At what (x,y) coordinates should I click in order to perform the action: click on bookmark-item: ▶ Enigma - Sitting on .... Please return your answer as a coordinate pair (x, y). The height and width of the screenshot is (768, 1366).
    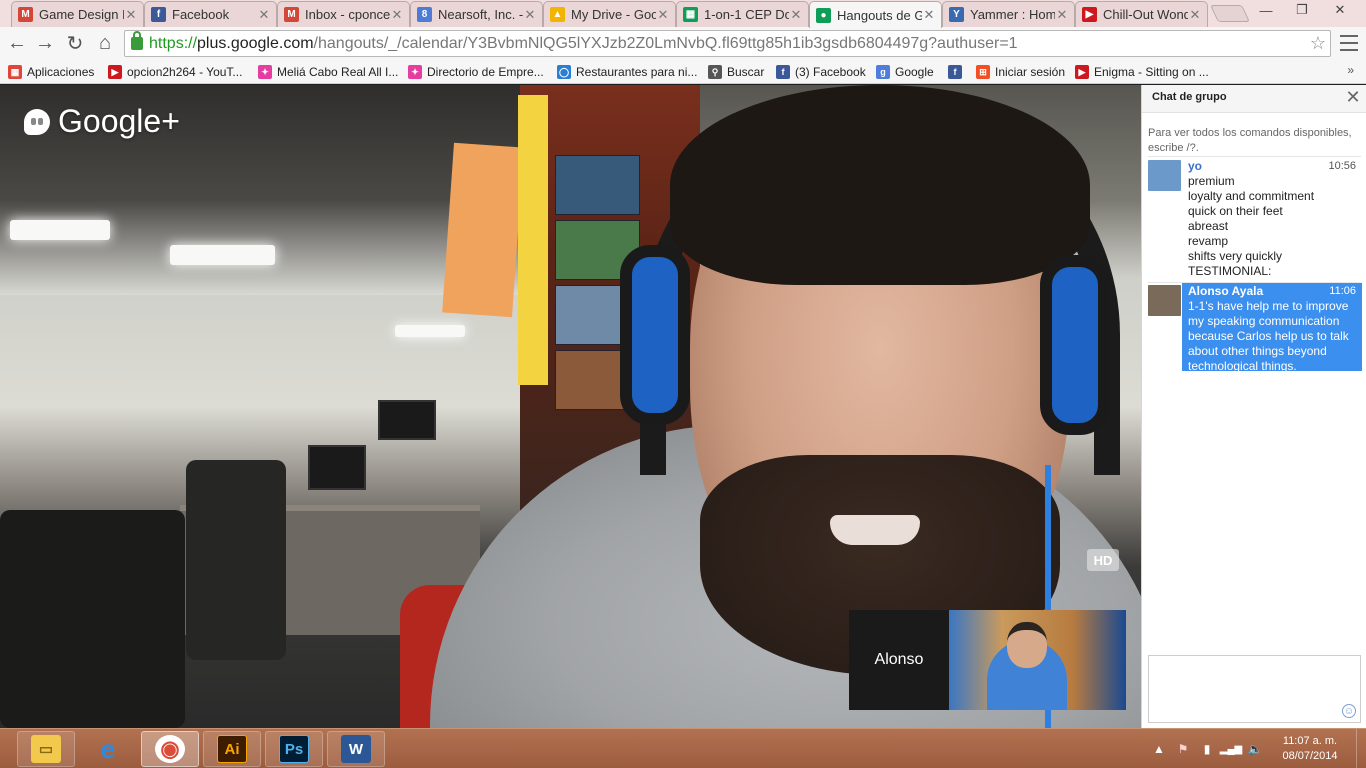
    Looking at the image, I should click on (1142, 72).